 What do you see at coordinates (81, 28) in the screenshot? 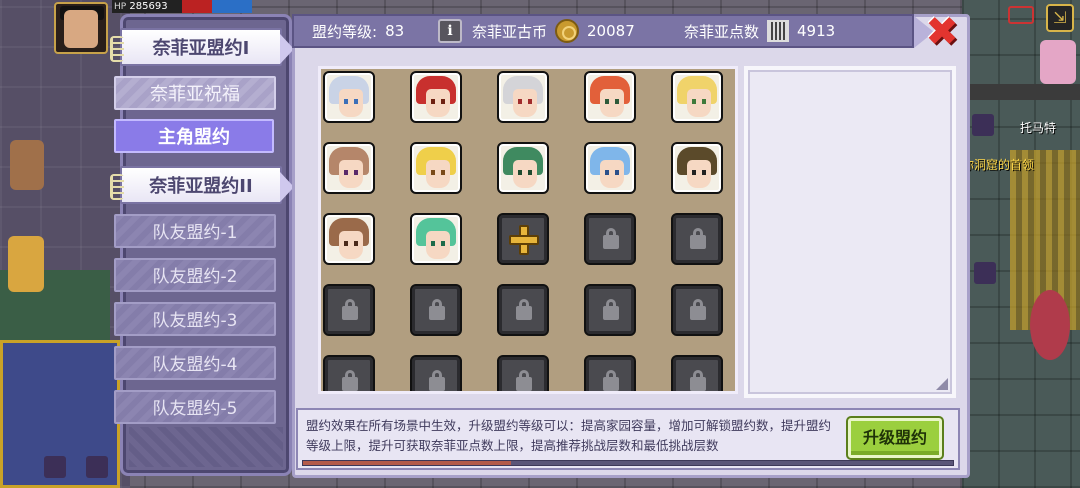
I see `player-avatar` at bounding box center [81, 28].